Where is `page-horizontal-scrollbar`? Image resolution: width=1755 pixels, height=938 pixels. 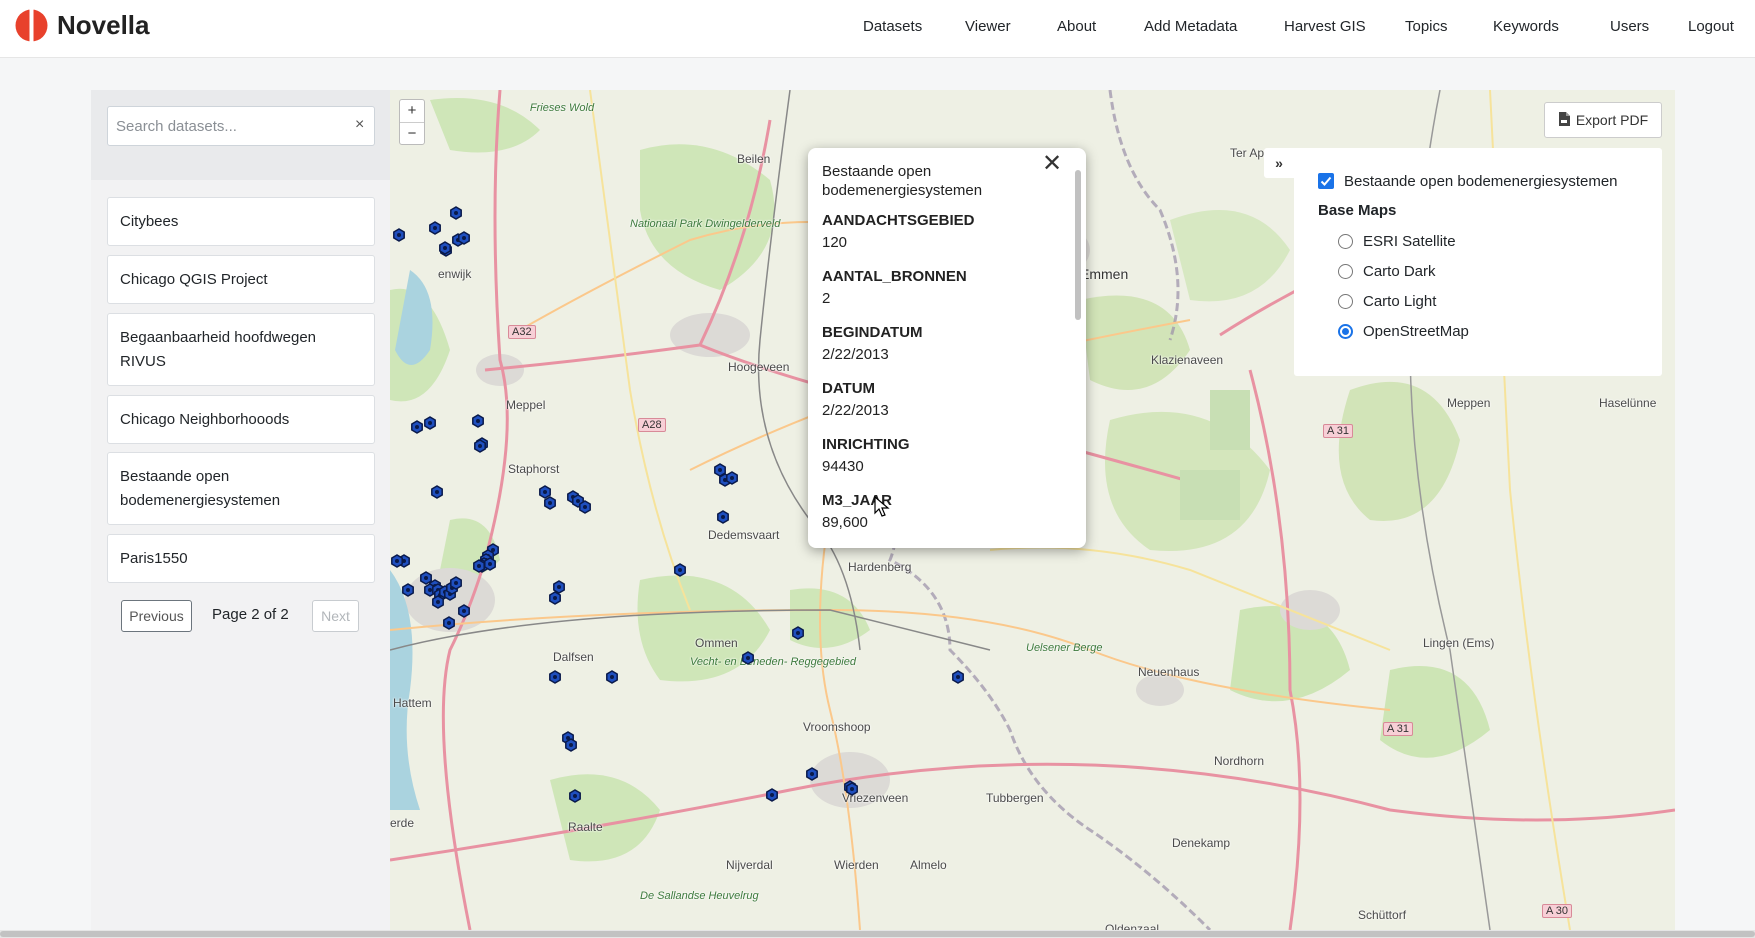
page-horizontal-scrollbar is located at coordinates (877, 934).